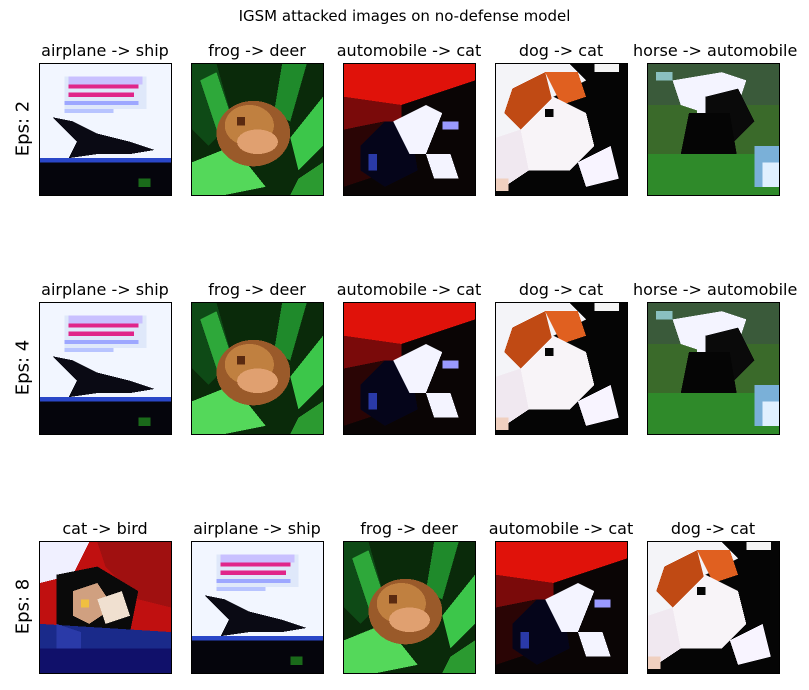 The width and height of the screenshot is (809, 690). Describe the element at coordinates (105, 528) in the screenshot. I see `cell-title: cat -> bird` at that location.